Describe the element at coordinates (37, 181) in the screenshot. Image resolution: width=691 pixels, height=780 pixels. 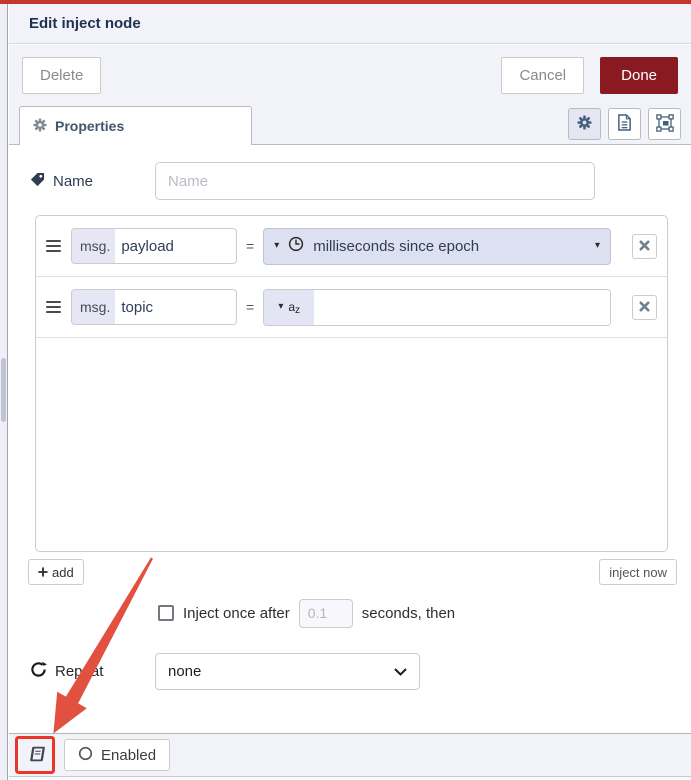
I see `tag-icon` at that location.